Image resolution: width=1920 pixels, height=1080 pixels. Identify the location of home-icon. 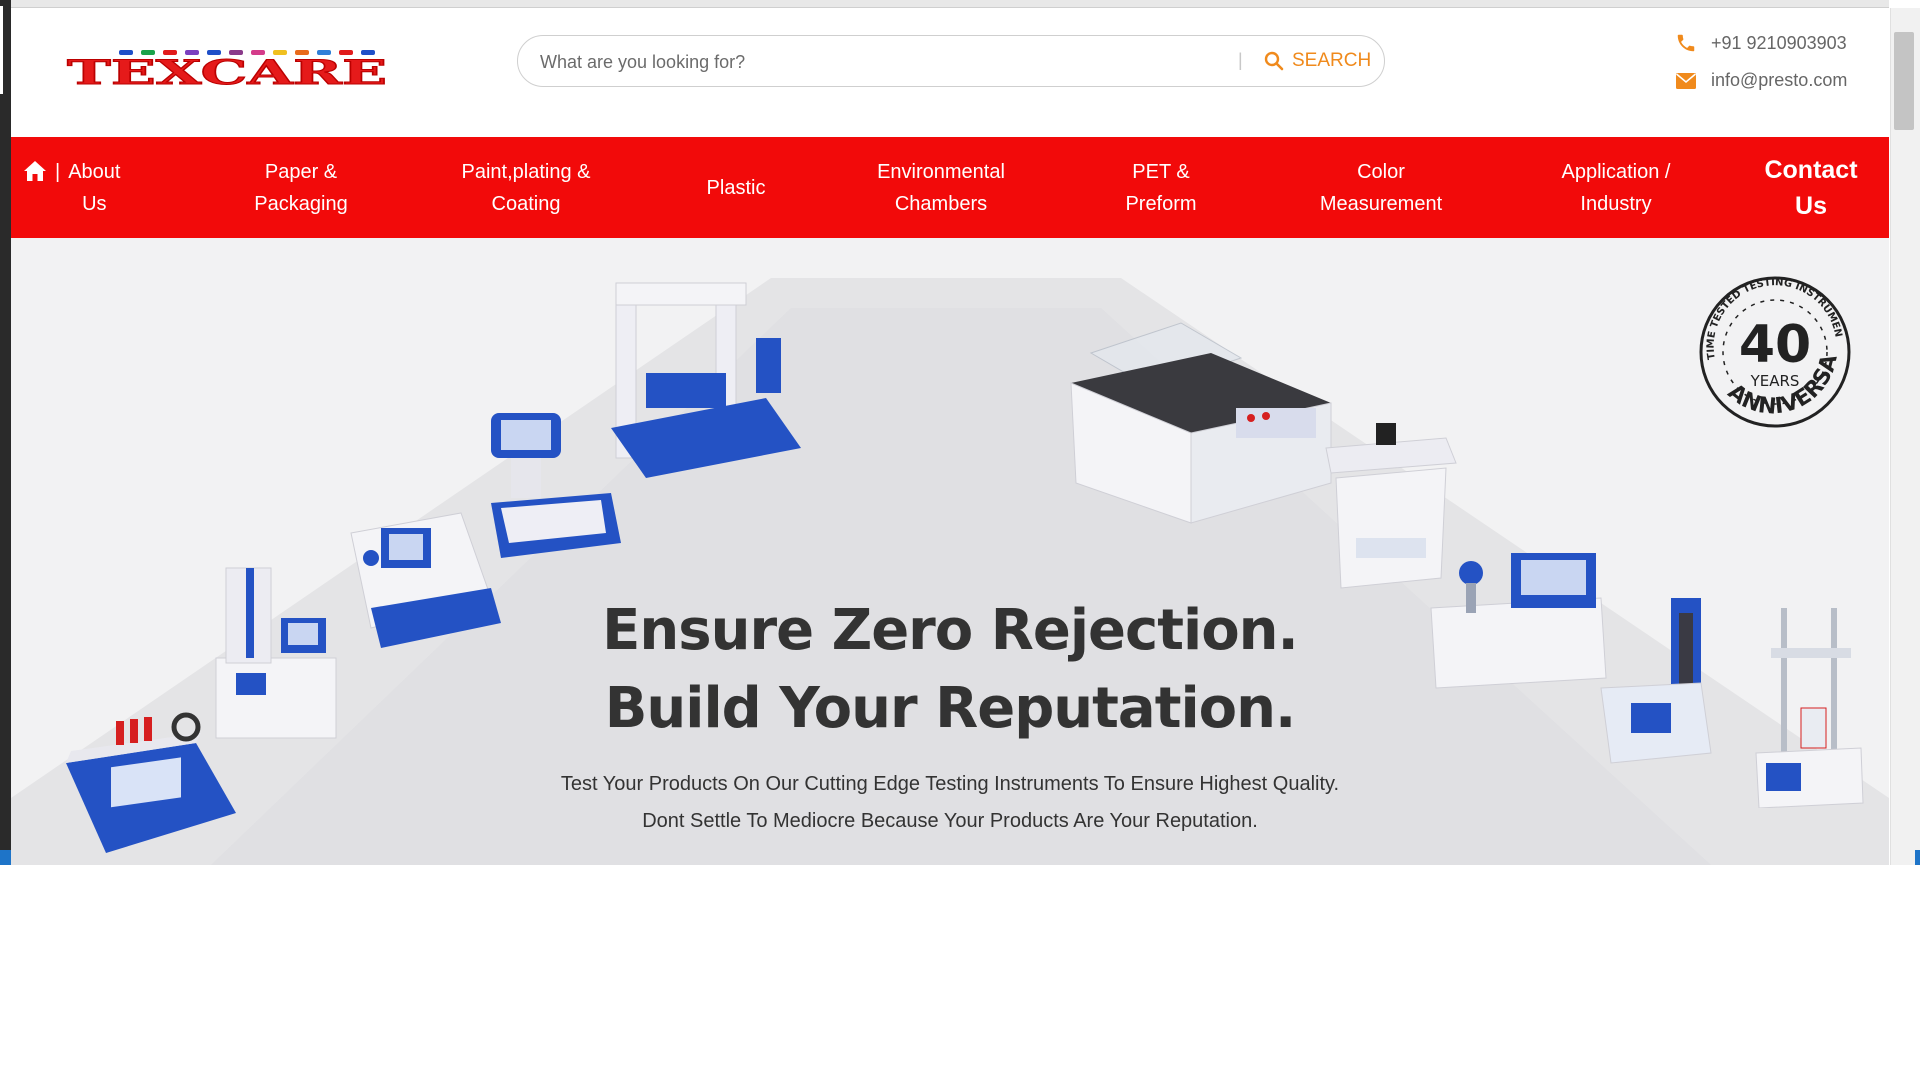
(35, 171).